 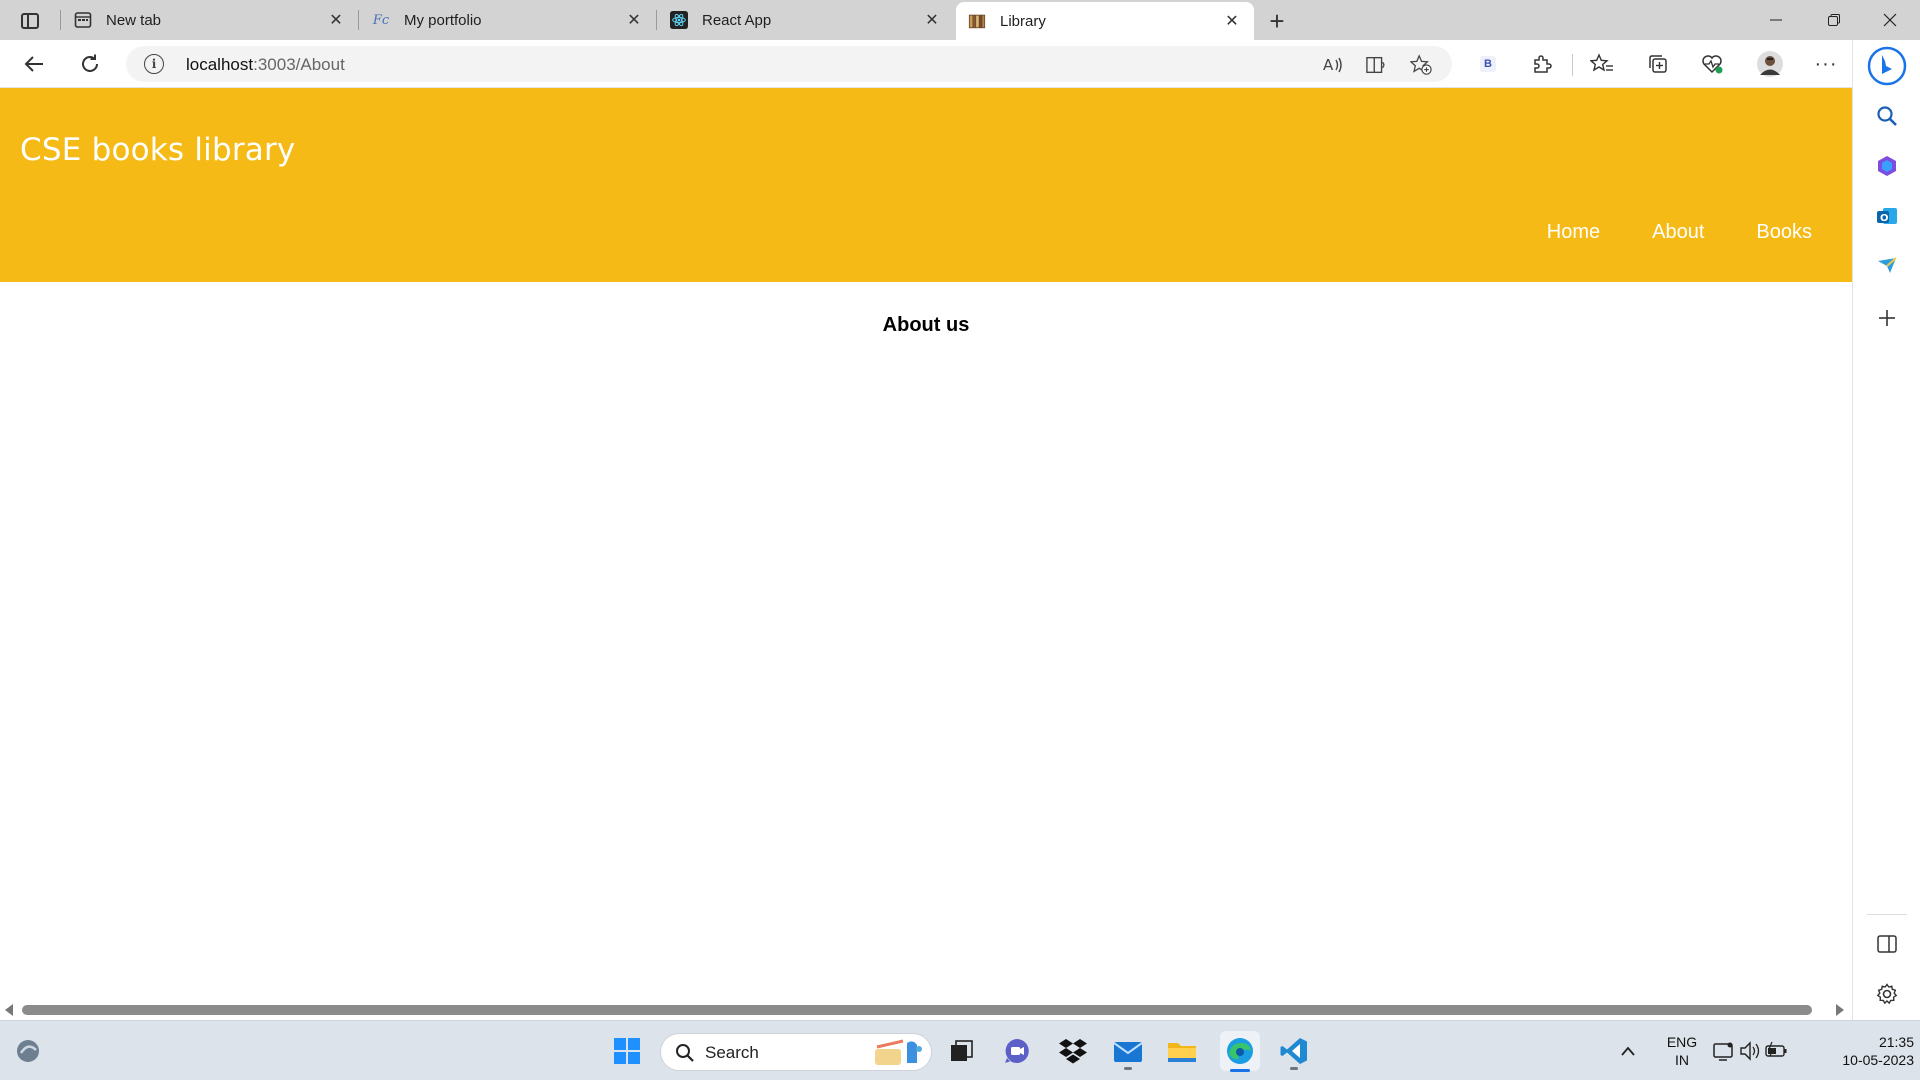 I want to click on refresh-button, so click(x=90, y=64).